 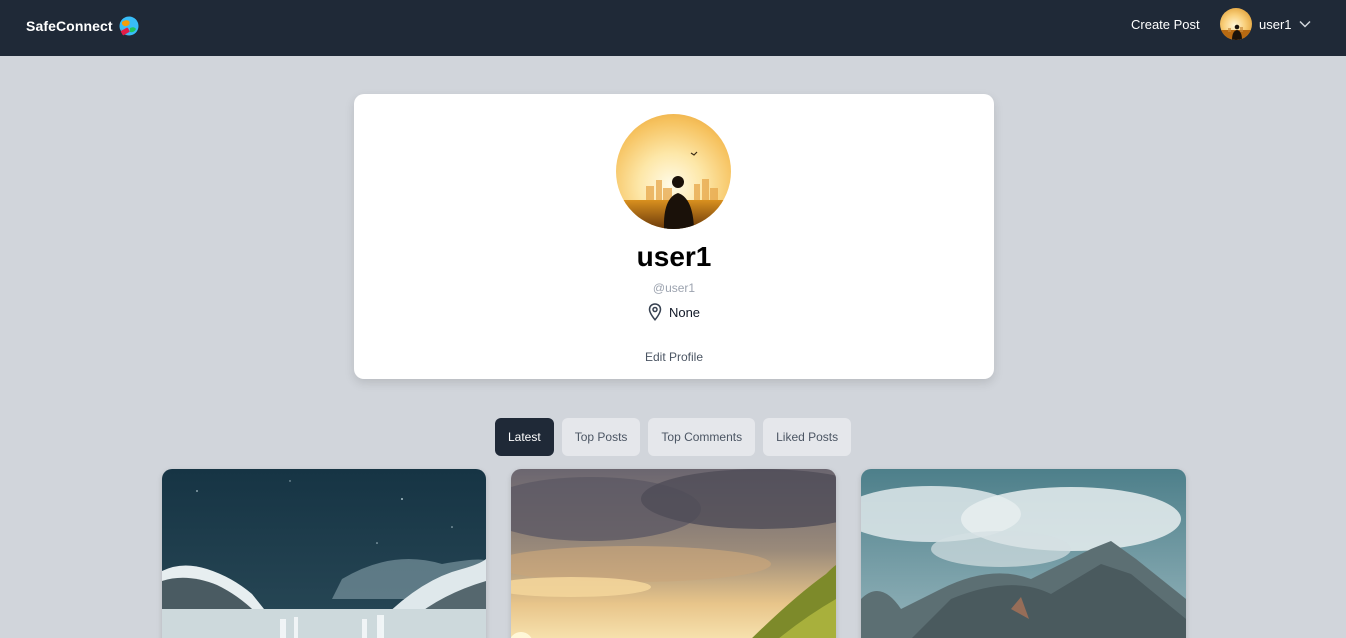 I want to click on tab-top-comments: Top Comments, so click(x=702, y=437).